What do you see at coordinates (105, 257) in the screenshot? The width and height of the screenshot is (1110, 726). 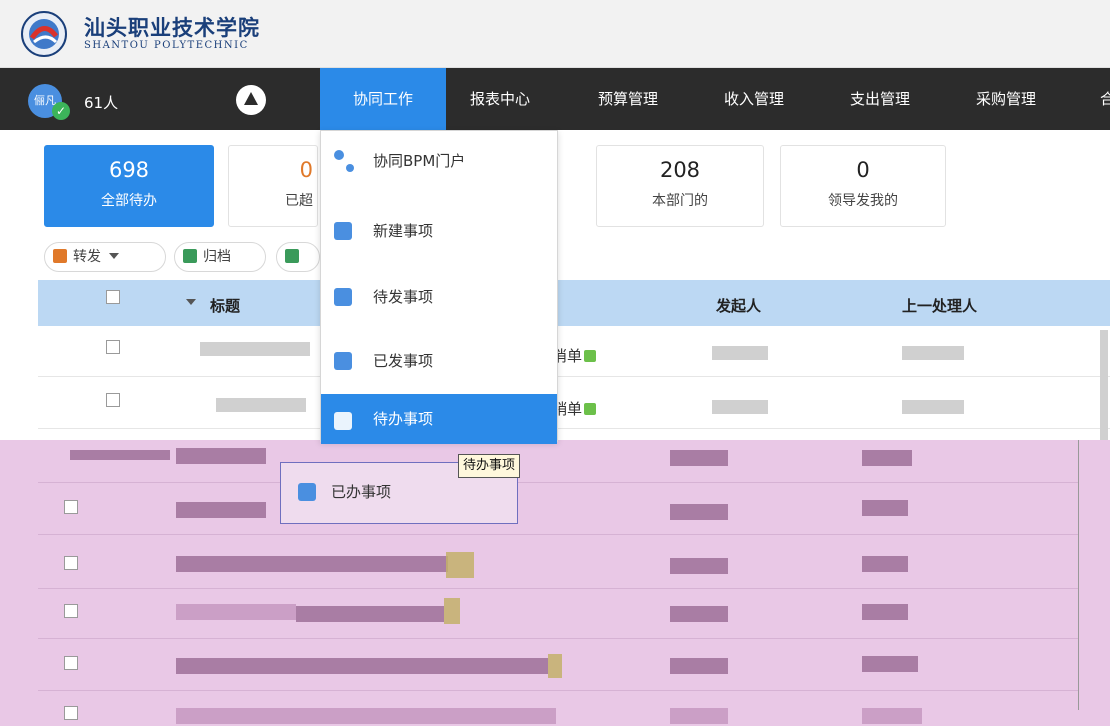 I see `forward-button: 转发` at bounding box center [105, 257].